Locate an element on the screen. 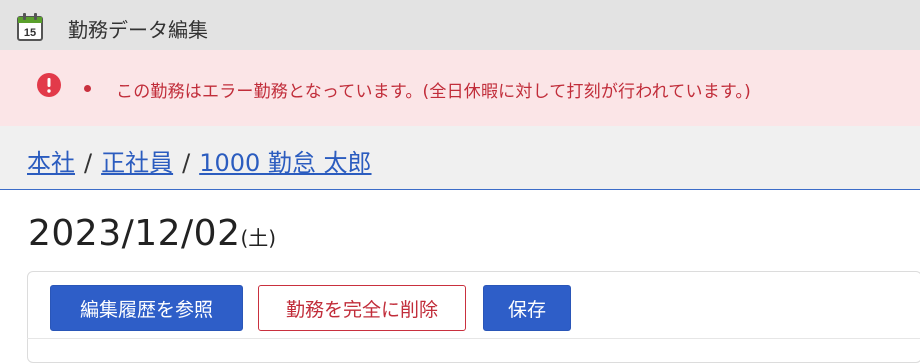 This screenshot has width=920, height=363. work-date: 2023/12/02 is located at coordinates (134, 233).